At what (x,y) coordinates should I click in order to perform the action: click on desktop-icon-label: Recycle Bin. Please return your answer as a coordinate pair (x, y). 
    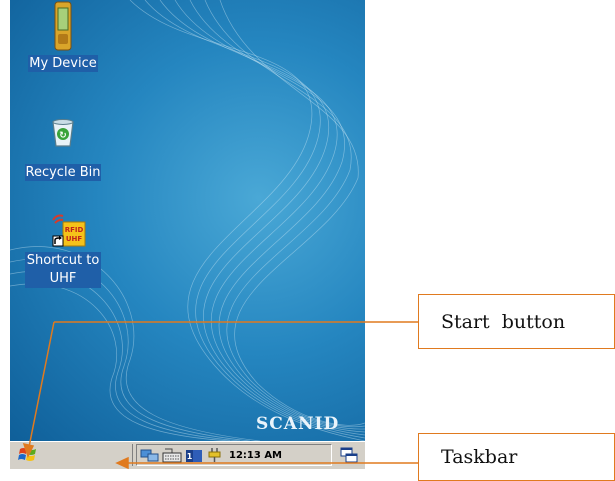
    Looking at the image, I should click on (63, 172).